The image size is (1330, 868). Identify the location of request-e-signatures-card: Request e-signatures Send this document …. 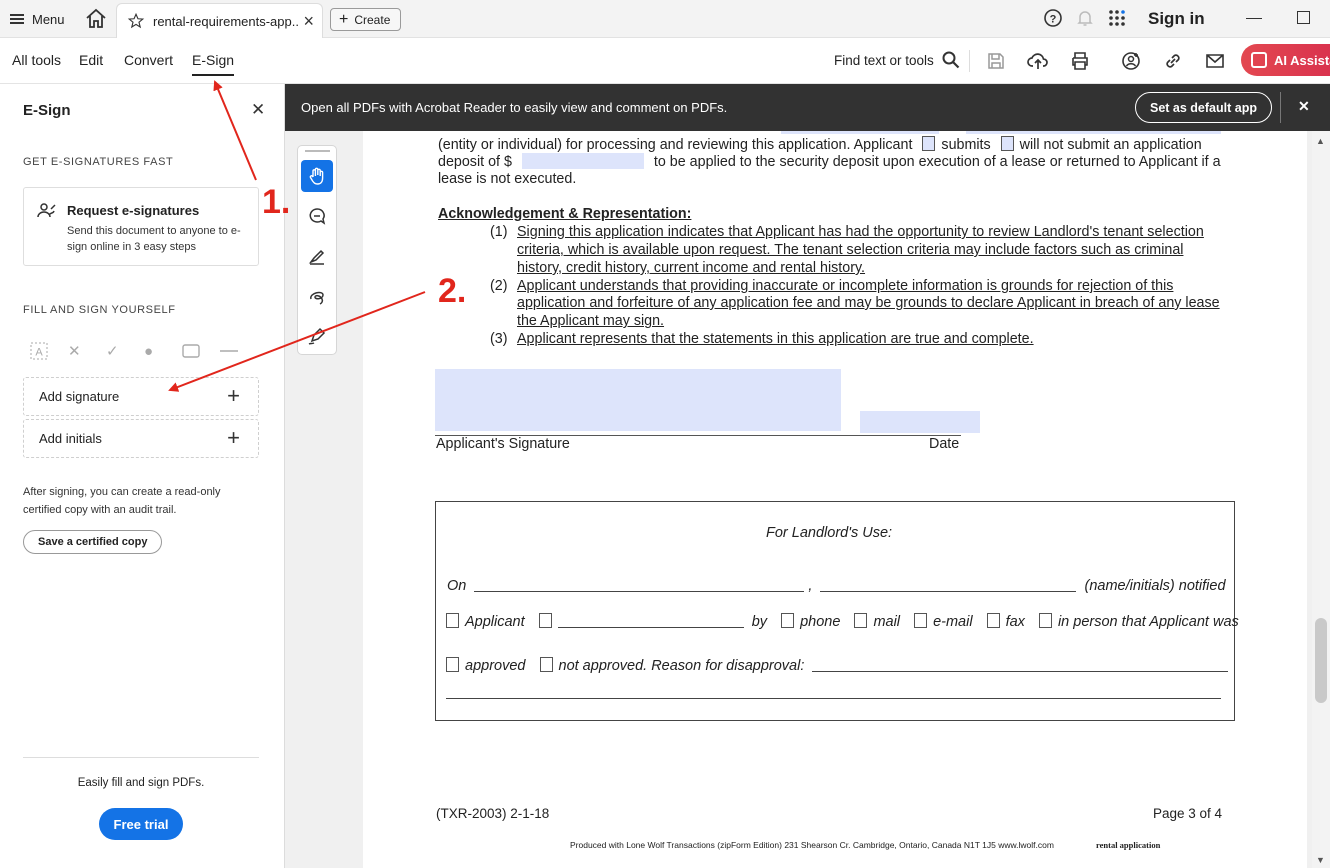
(141, 226).